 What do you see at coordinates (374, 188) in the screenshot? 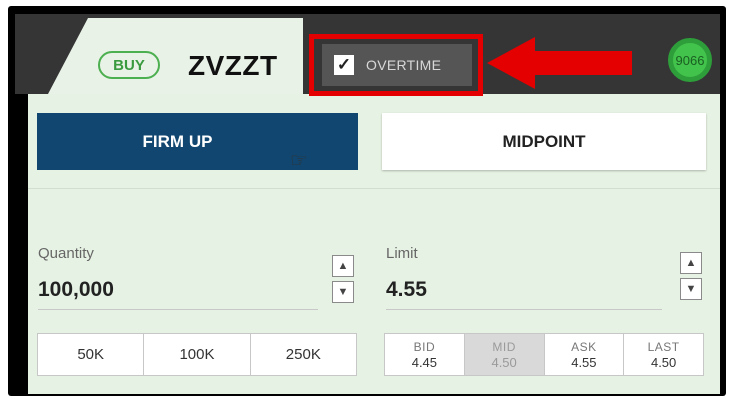
I see `section-divider` at bounding box center [374, 188].